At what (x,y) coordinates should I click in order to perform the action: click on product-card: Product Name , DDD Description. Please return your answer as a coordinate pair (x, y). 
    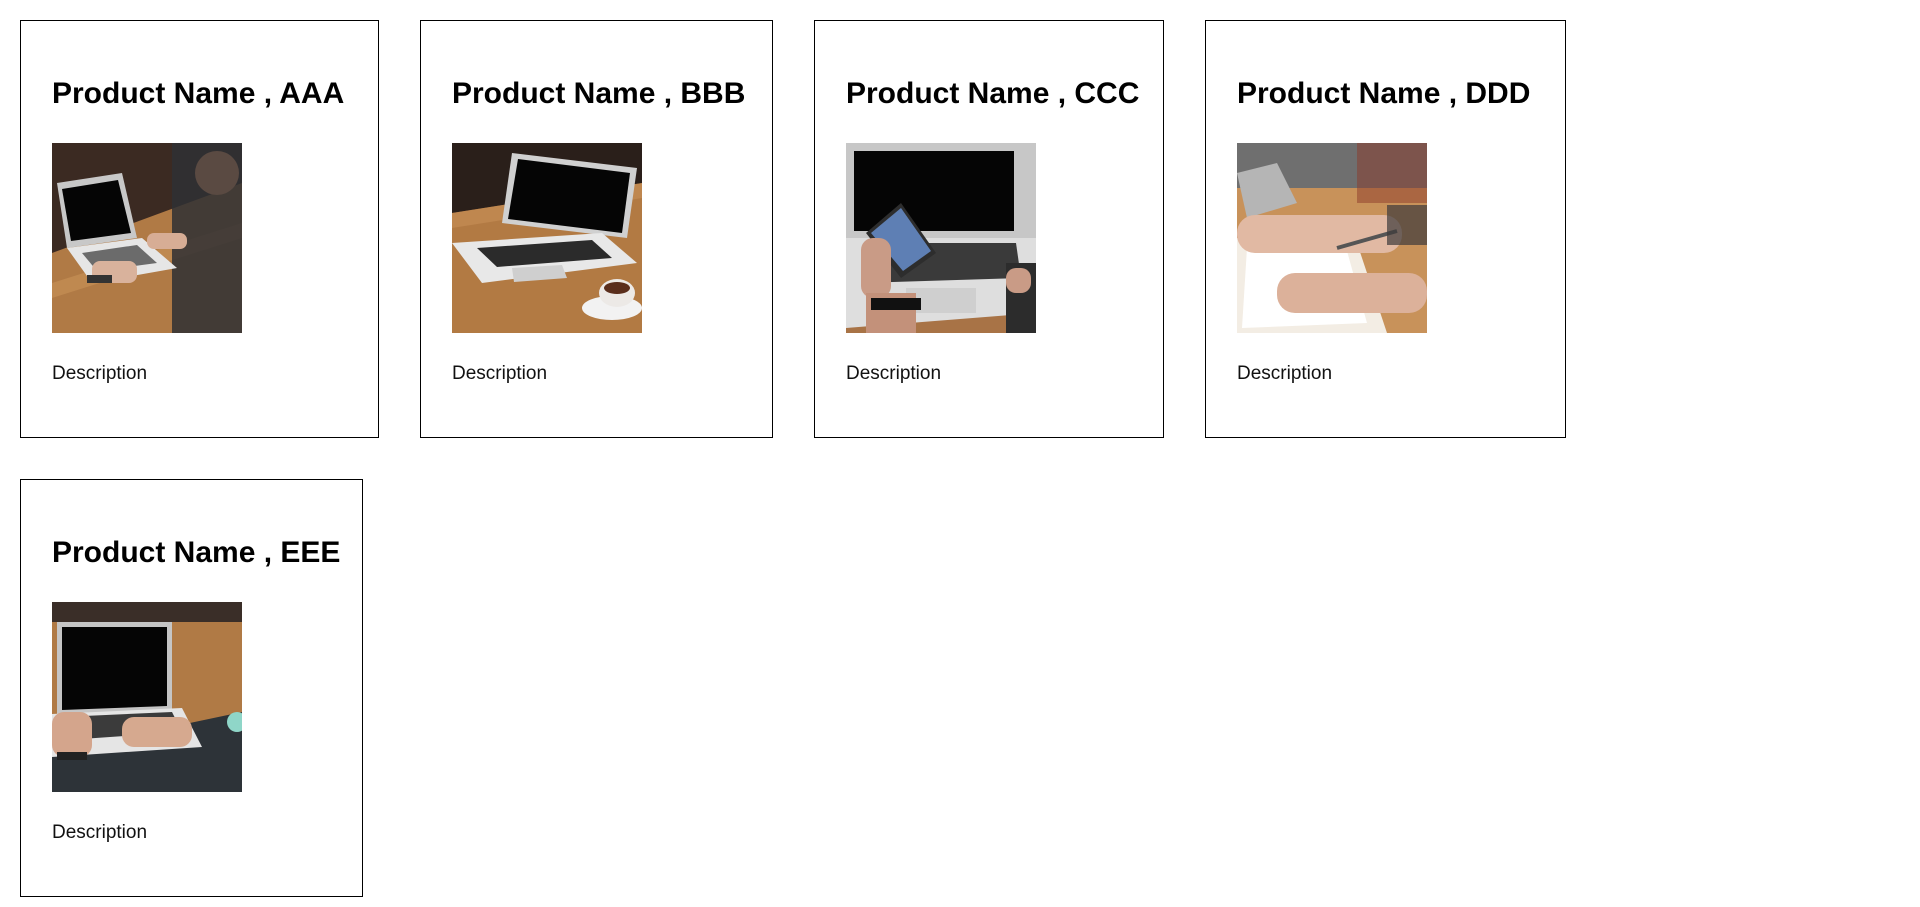
    Looking at the image, I should click on (1385, 229).